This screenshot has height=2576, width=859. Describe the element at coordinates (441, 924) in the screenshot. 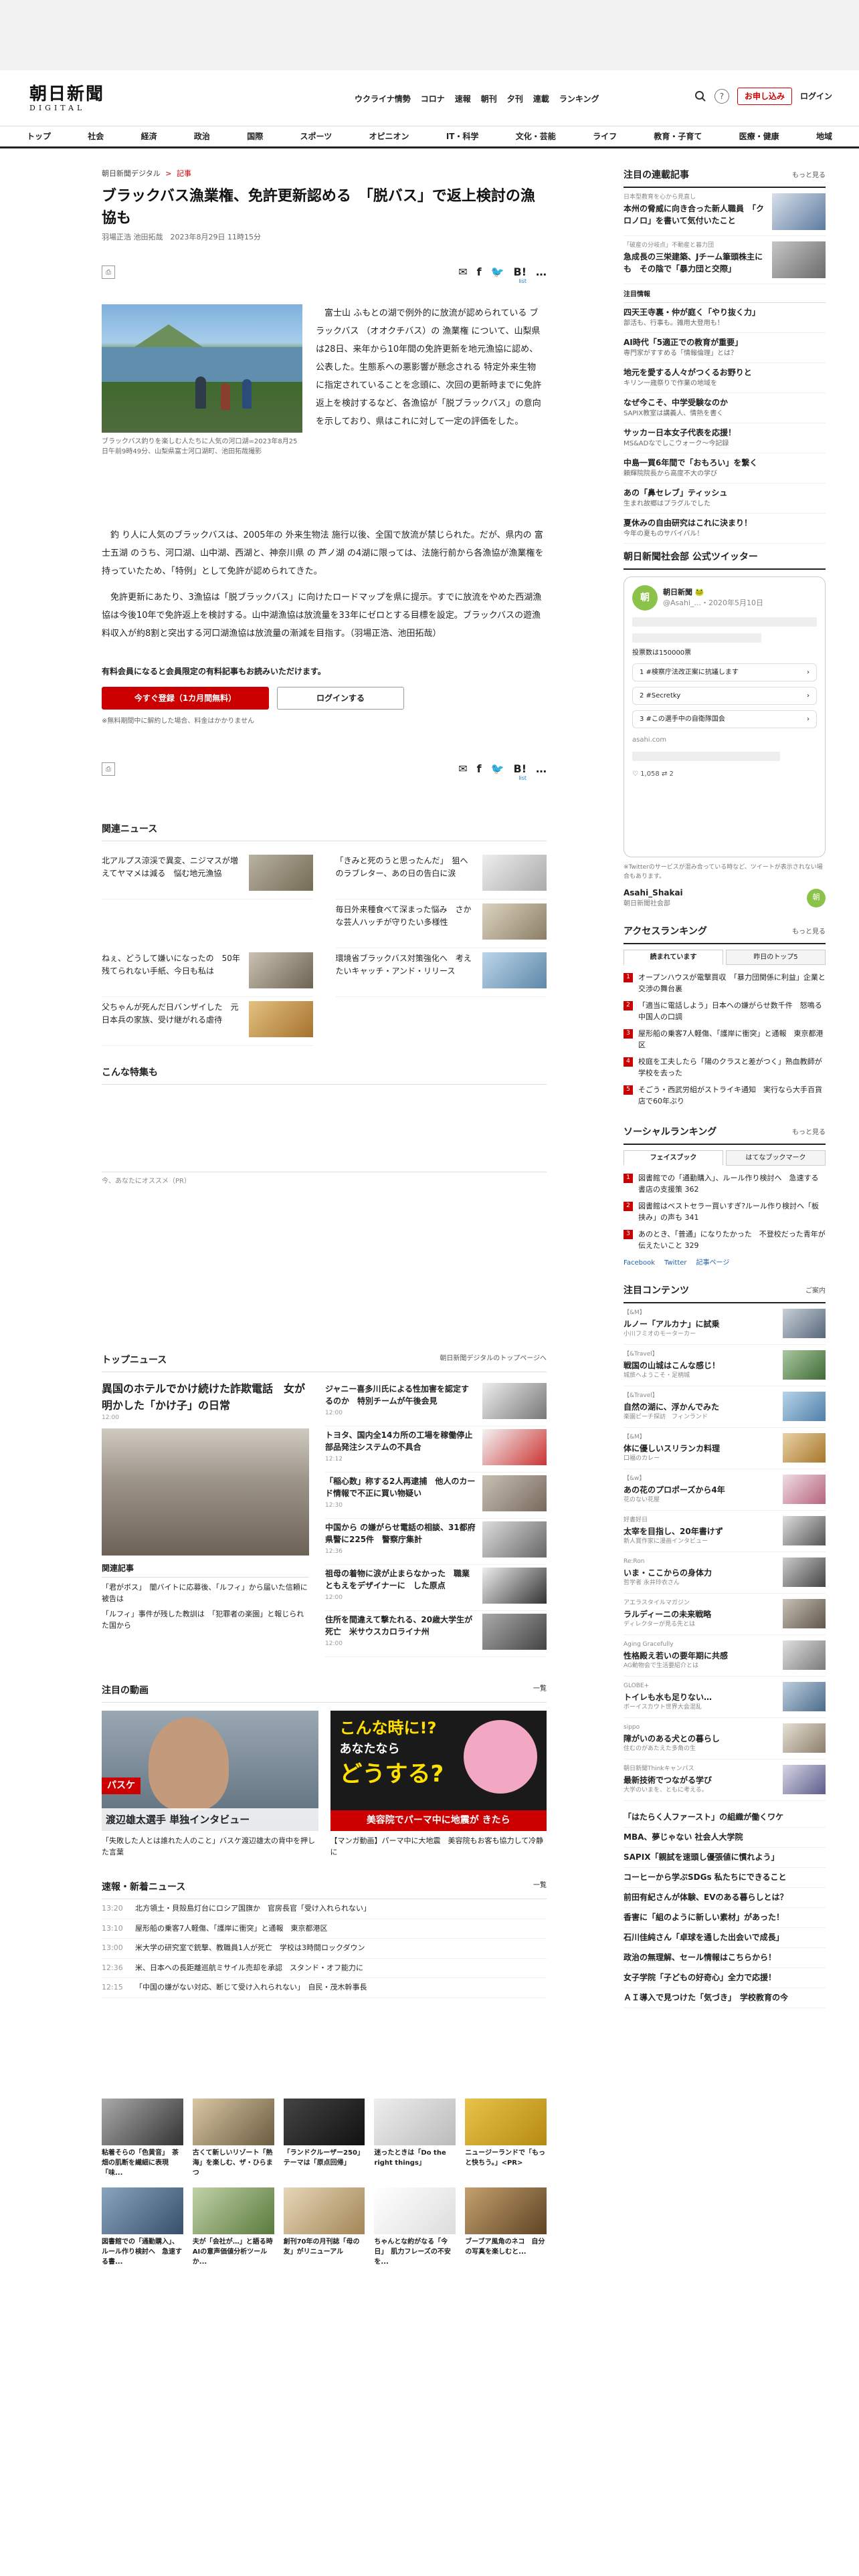

I see `related-item: 毎日外来種食べて深まった悩み さかな芸人ハッチが守りたい多様性` at that location.